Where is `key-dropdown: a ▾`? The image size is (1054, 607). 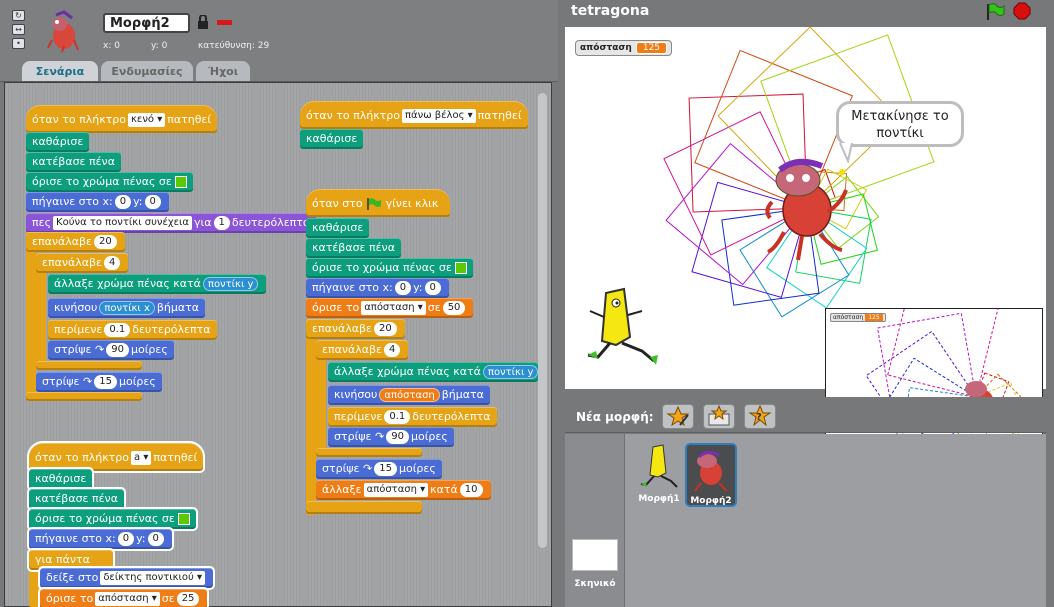
key-dropdown: a ▾ is located at coordinates (141, 458).